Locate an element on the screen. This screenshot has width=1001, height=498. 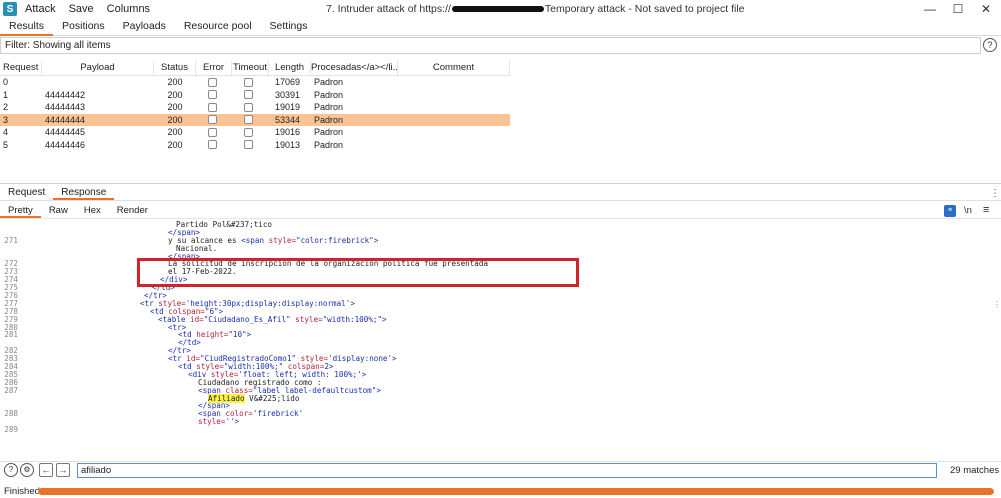
code-token: height= is located at coordinates (212, 335).